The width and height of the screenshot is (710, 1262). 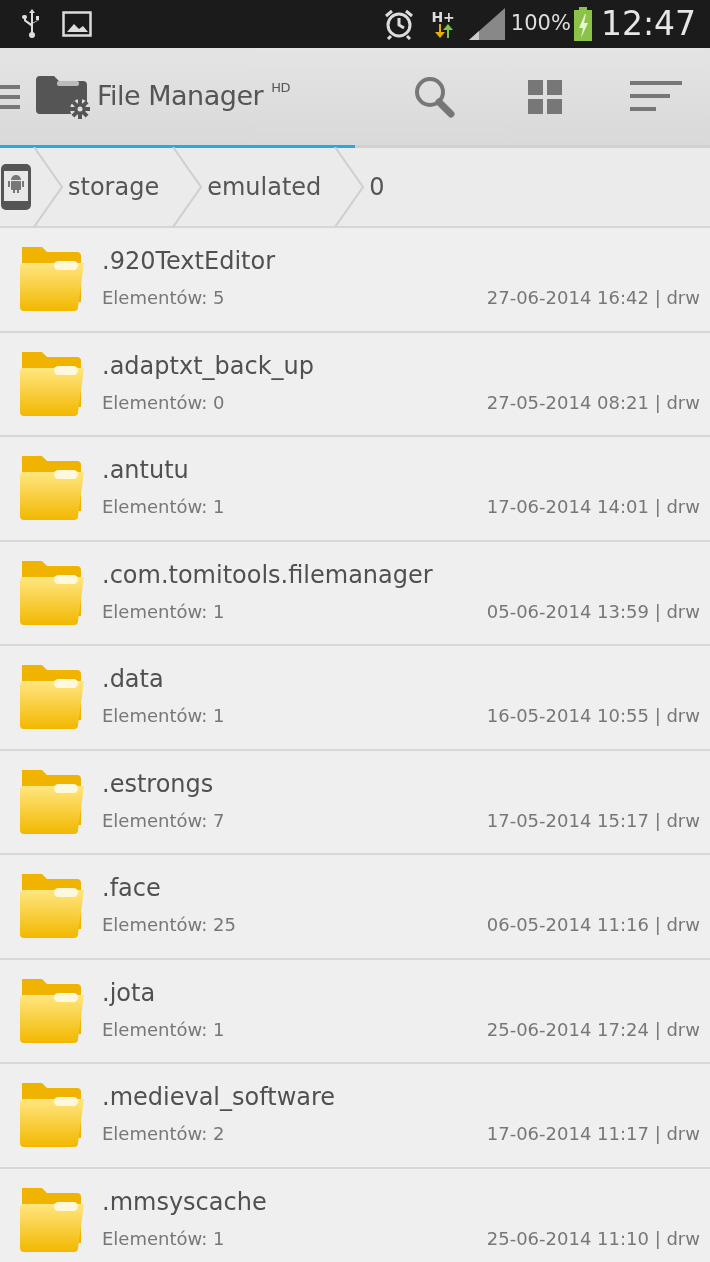 I want to click on folder-name: .data, so click(x=133, y=680).